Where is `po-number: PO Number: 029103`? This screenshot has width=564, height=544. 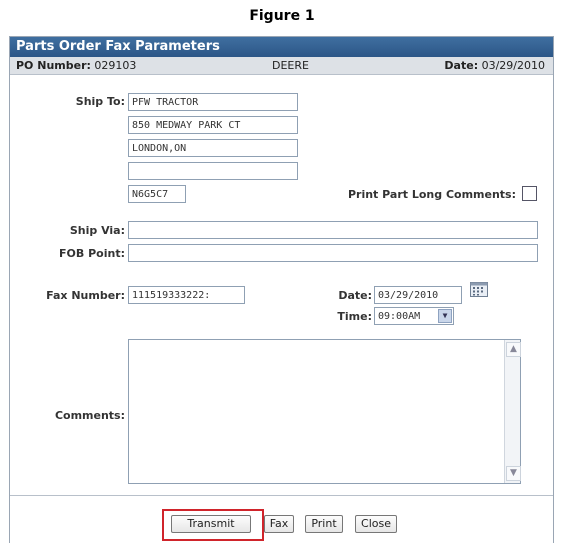
po-number: PO Number: 029103 is located at coordinates (76, 66).